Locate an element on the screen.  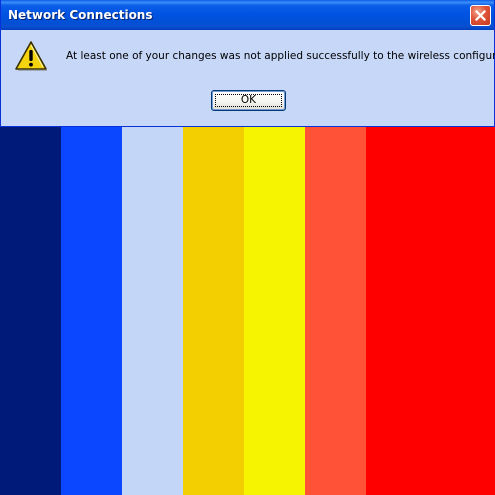
ok-button-label: OK is located at coordinates (248, 100).